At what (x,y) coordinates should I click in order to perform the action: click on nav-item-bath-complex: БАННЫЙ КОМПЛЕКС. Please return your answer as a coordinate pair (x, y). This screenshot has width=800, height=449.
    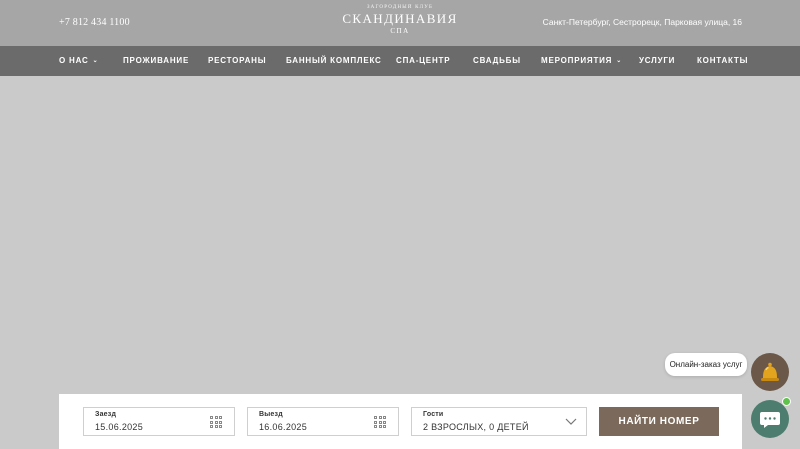
    Looking at the image, I should click on (334, 60).